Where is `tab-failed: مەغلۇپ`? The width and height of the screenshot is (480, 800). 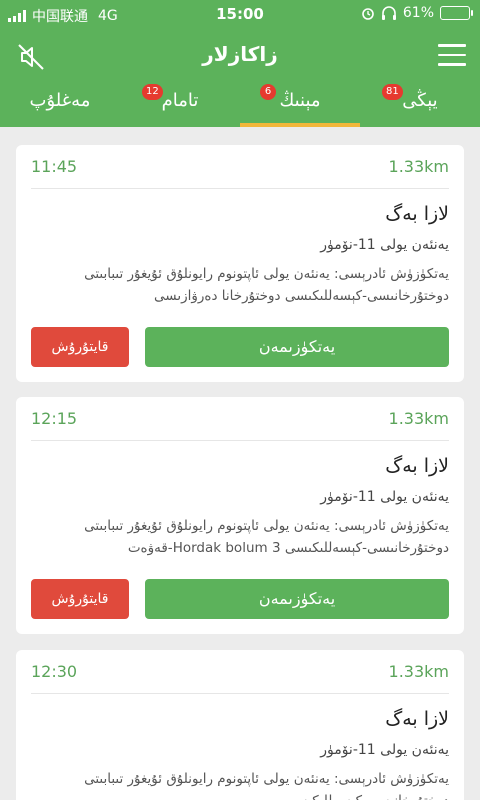
tab-failed: مەغلۇپ is located at coordinates (60, 104).